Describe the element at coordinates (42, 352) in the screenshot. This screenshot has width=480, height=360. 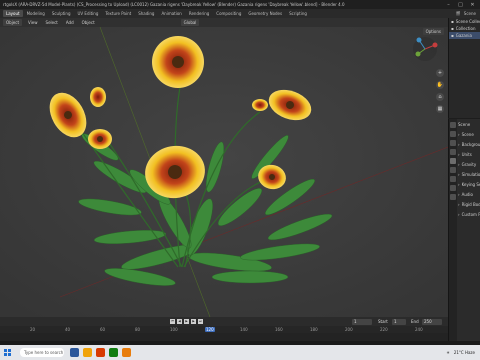
I see `taskbar-search: Type here to search` at that location.